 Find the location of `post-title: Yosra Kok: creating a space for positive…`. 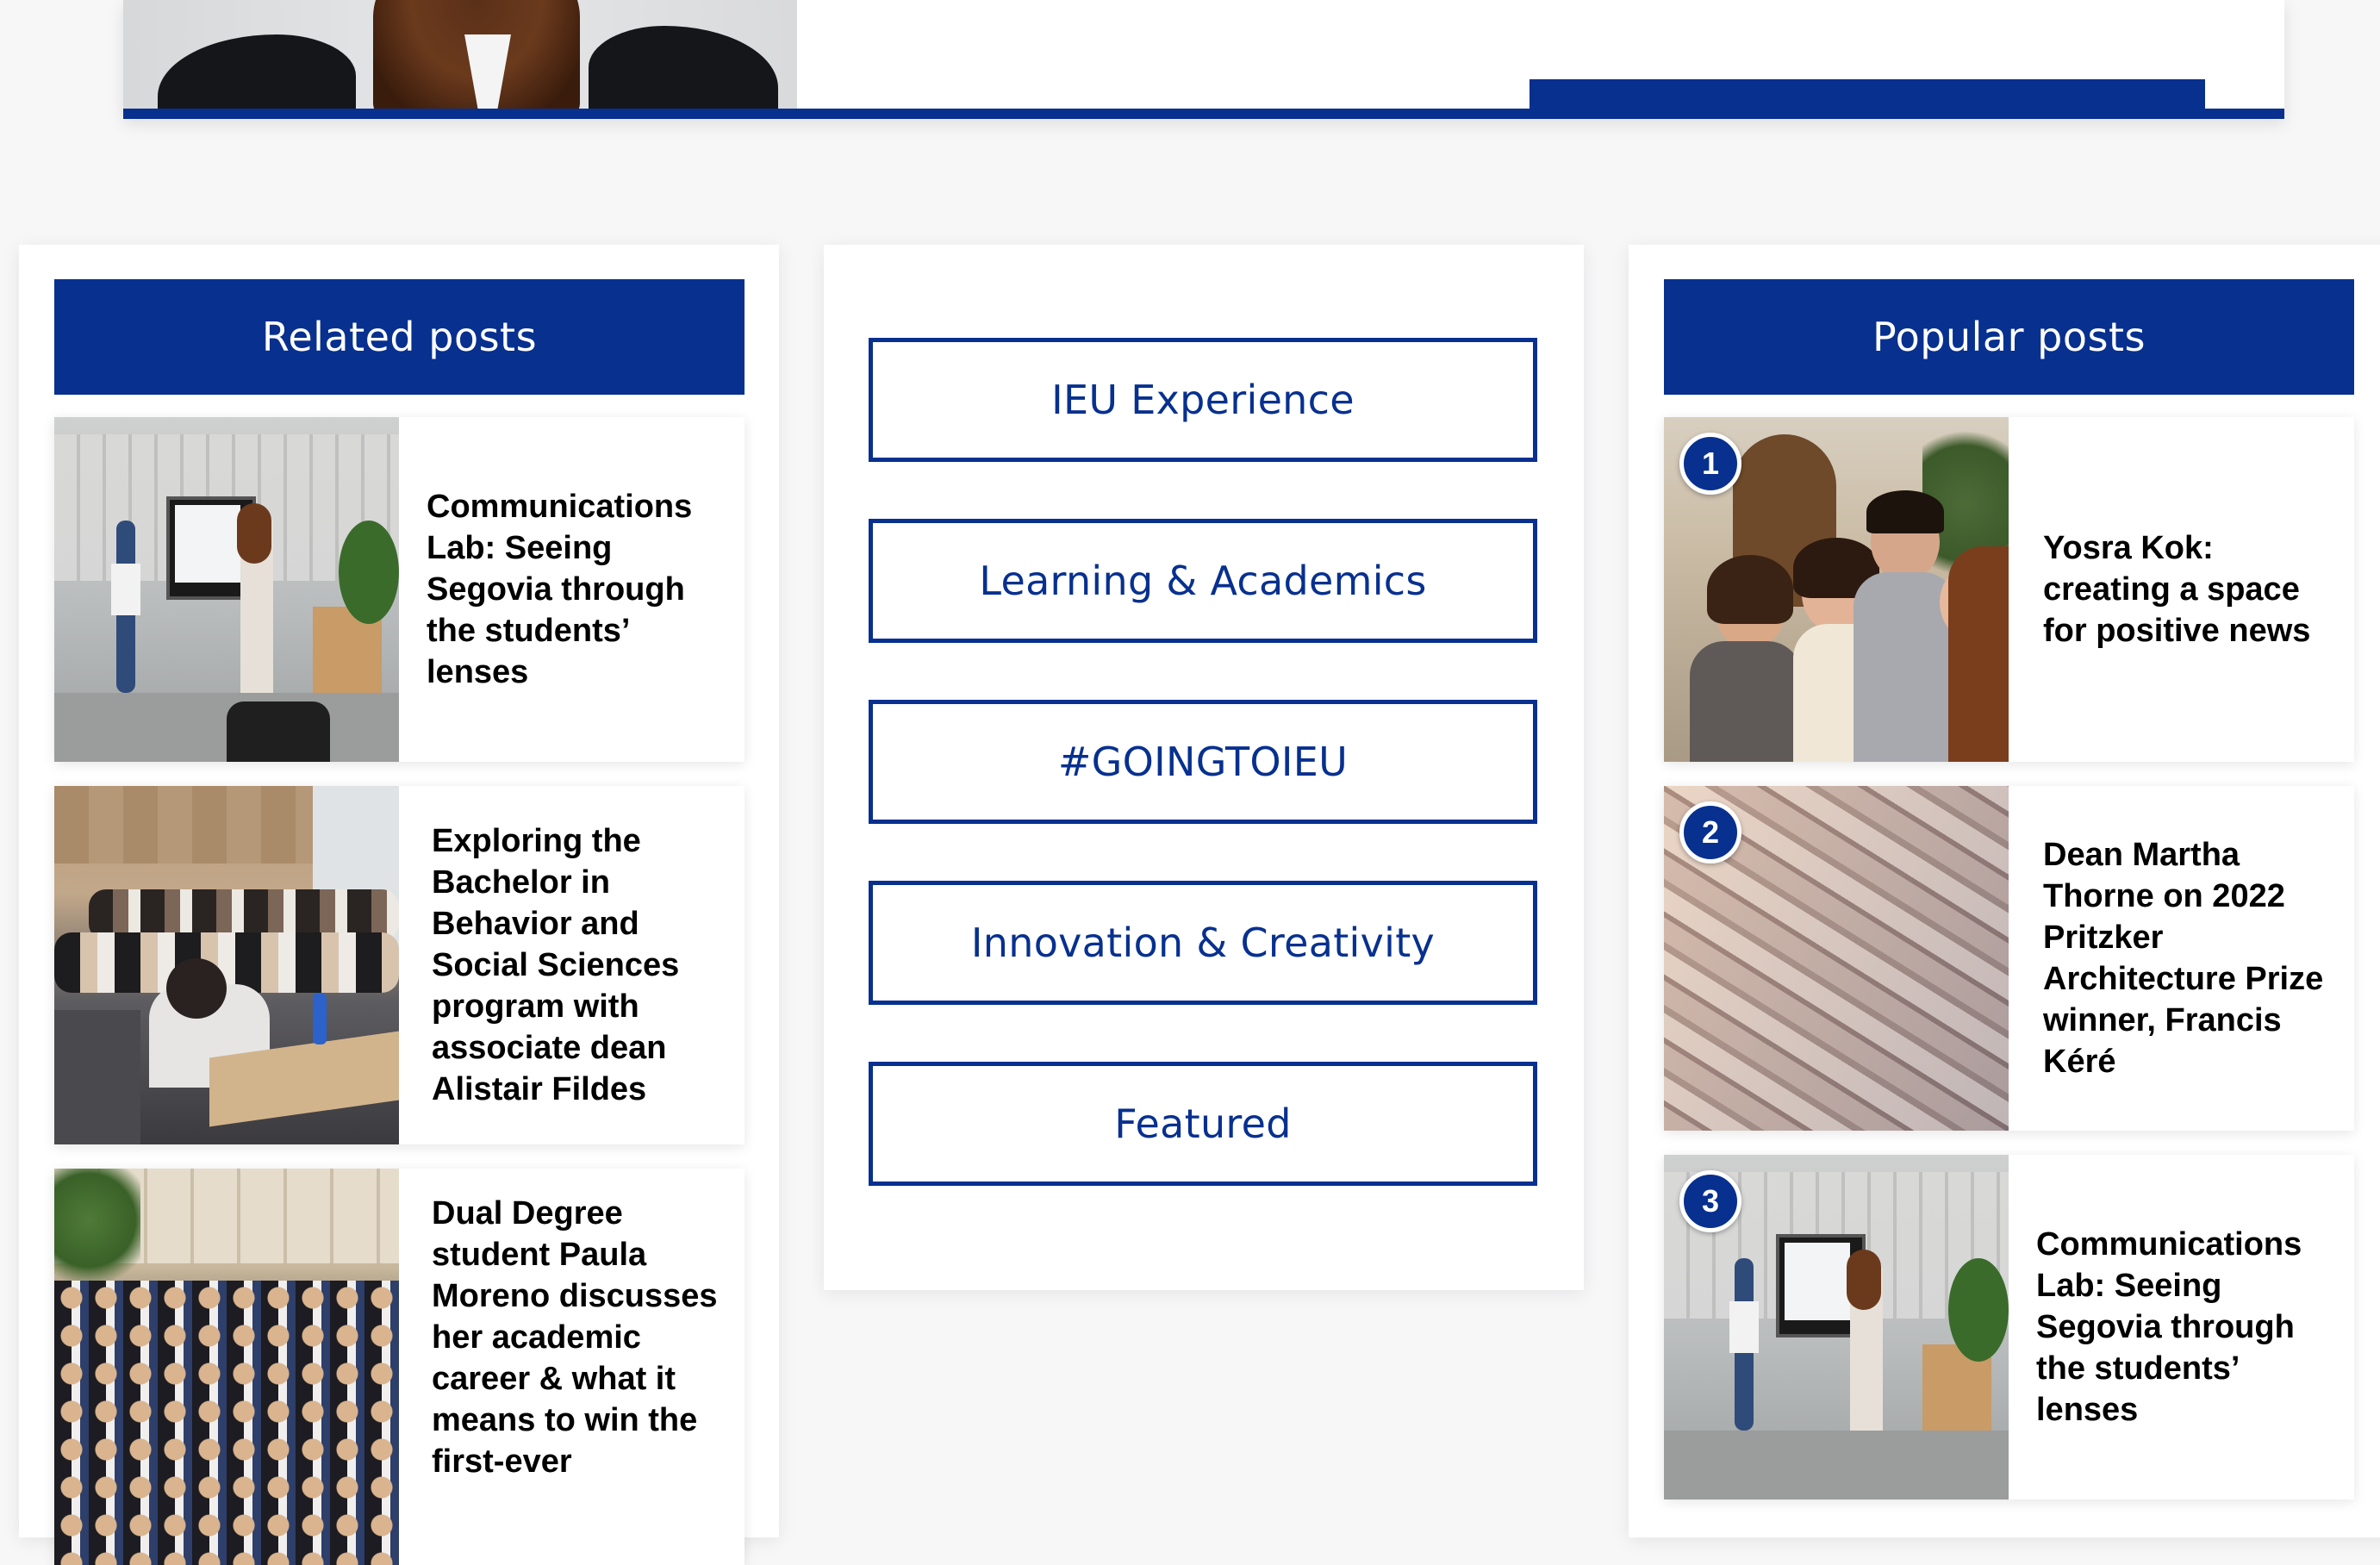

post-title: Yosra Kok: creating a space for positive… is located at coordinates (2187, 589).